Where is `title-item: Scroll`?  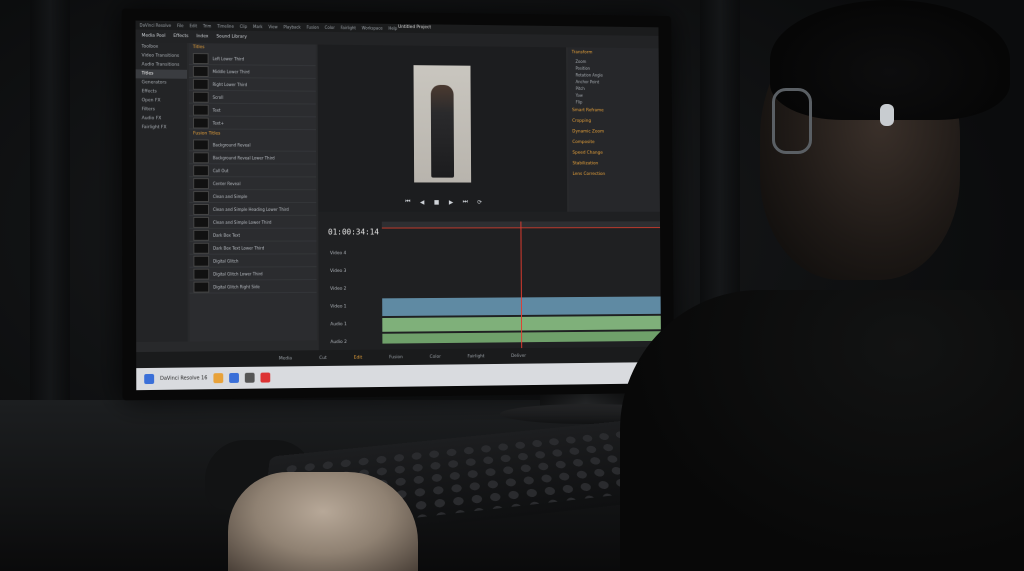
title-item: Scroll is located at coordinates (252, 97).